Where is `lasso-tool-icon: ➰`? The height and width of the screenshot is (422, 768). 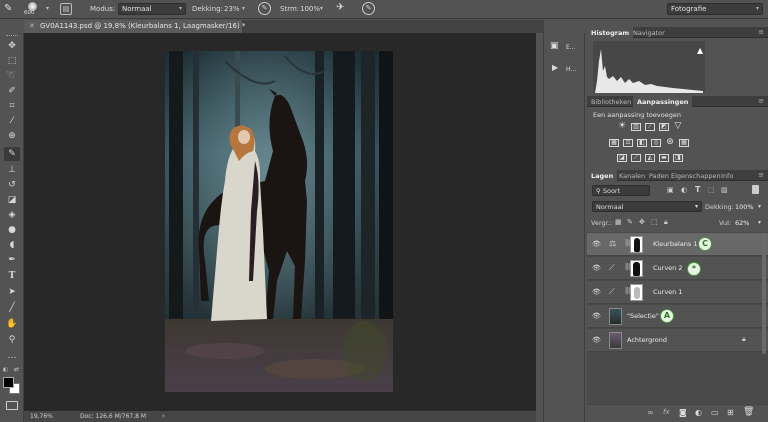
lasso-tool-icon: ➰ is located at coordinates (12, 76).